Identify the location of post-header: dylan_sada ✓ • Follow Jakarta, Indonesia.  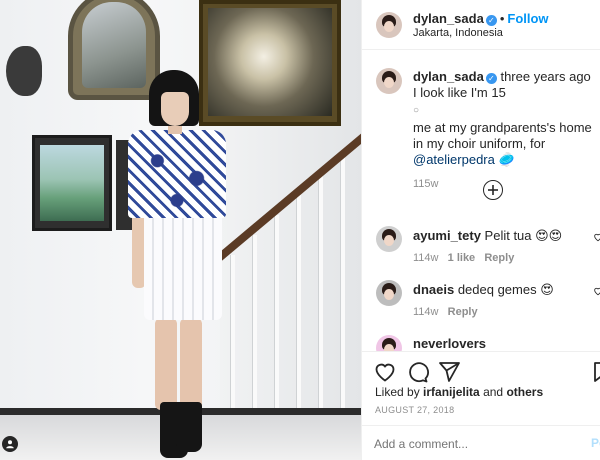
(481, 25).